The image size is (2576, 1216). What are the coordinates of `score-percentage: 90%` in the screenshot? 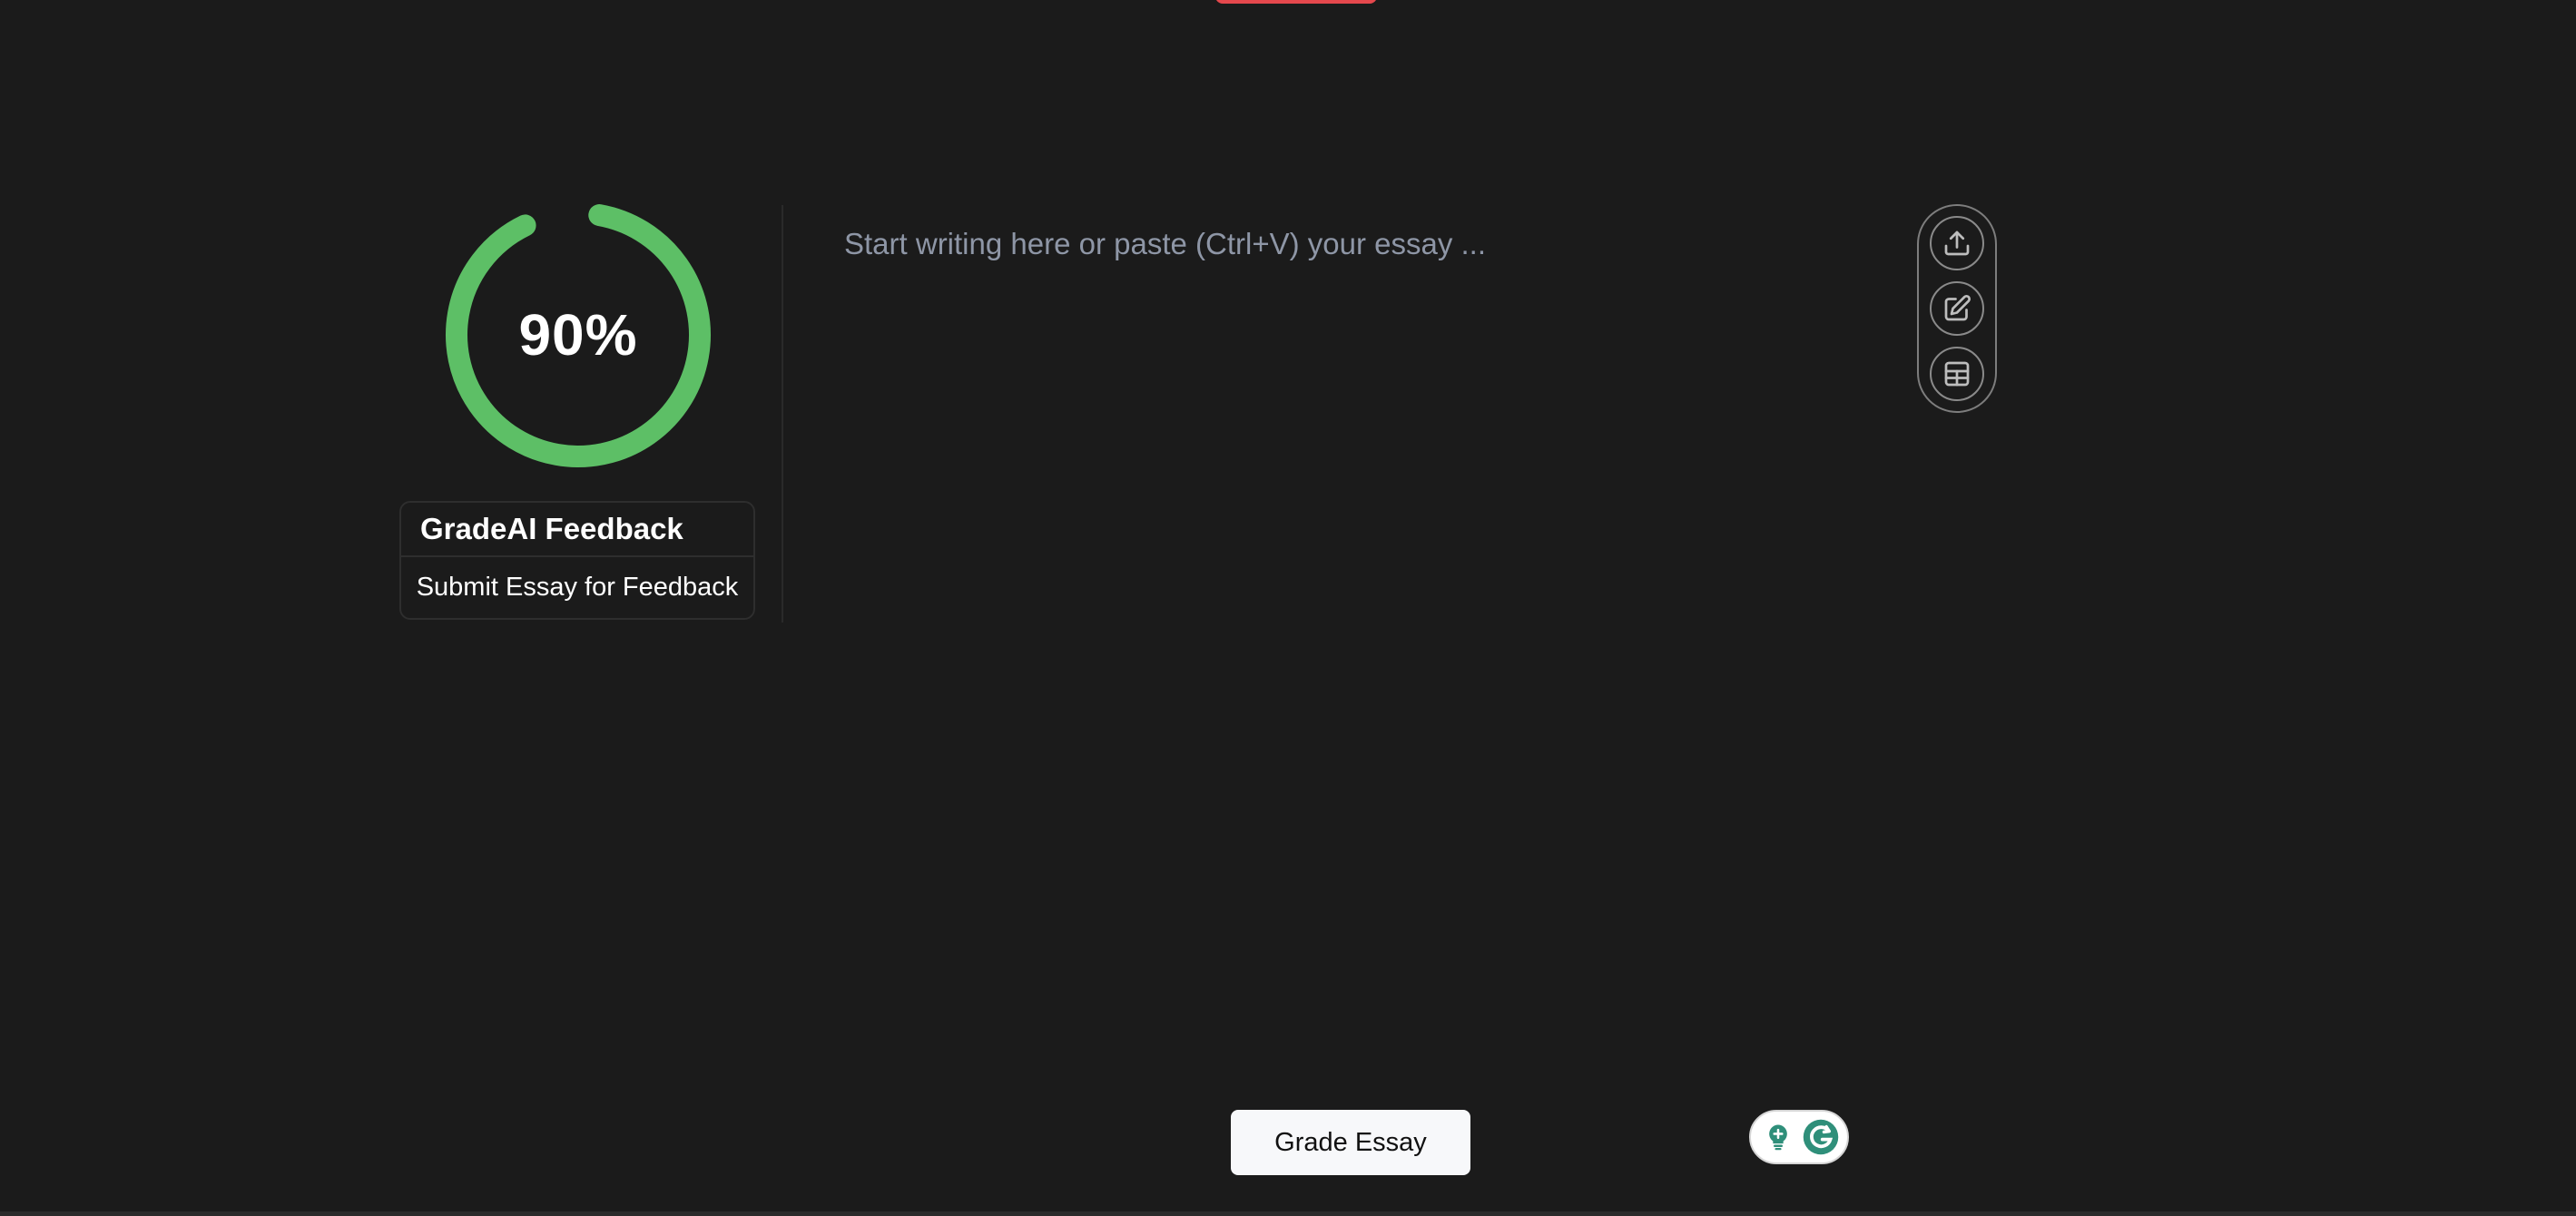 It's located at (578, 335).